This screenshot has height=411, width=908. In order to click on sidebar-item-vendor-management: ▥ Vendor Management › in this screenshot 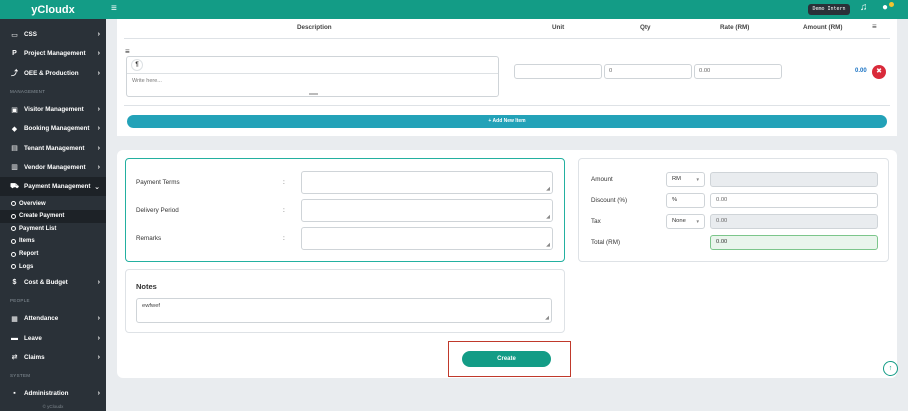, I will do `click(53, 167)`.